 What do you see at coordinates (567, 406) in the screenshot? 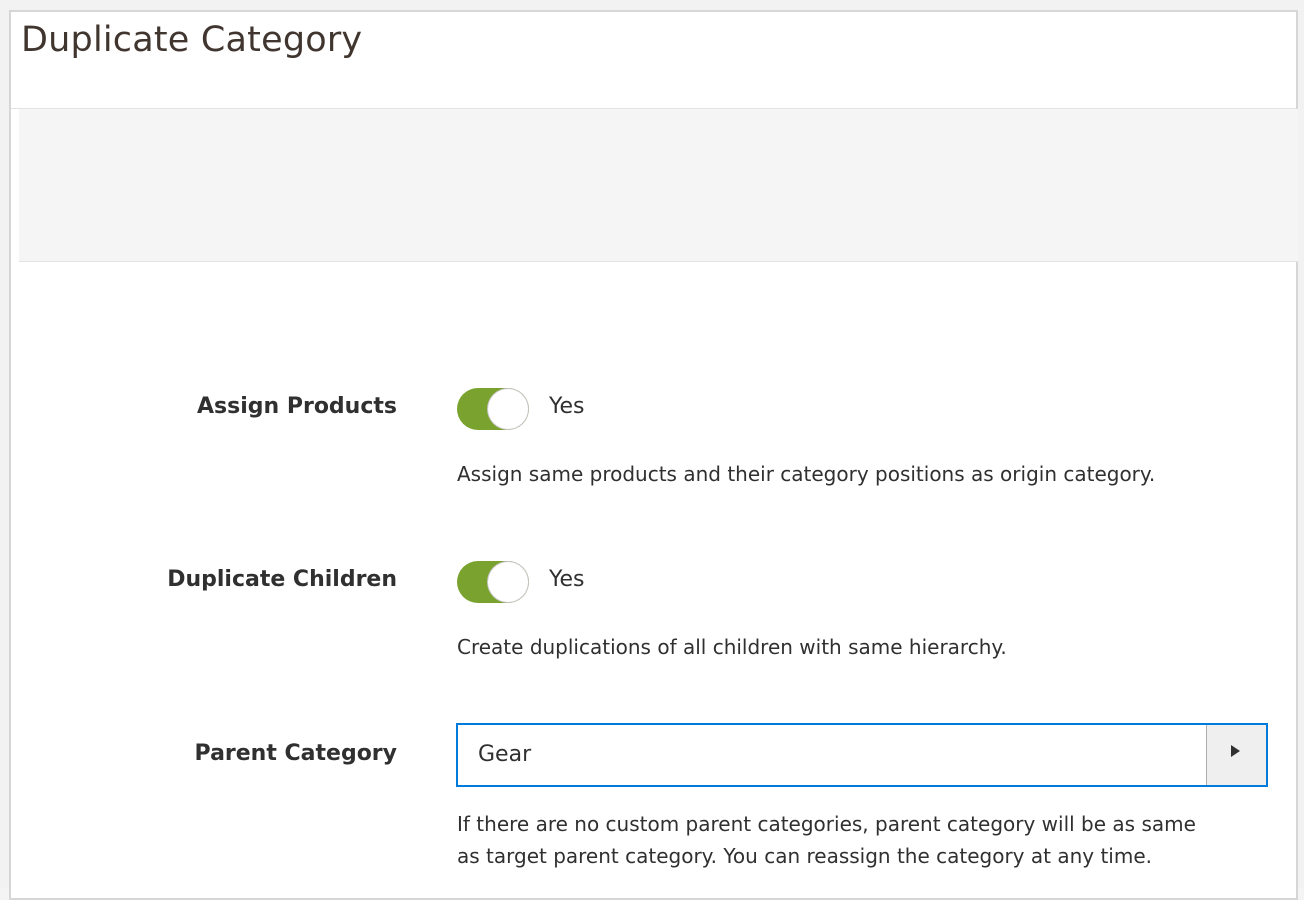
I see `assign-products-value: Yes` at bounding box center [567, 406].